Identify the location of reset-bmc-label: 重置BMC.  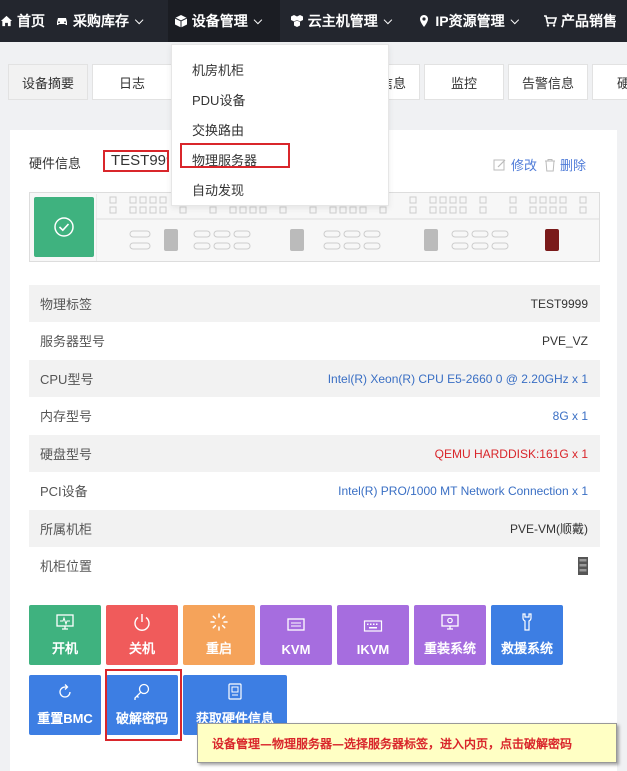
(65, 718).